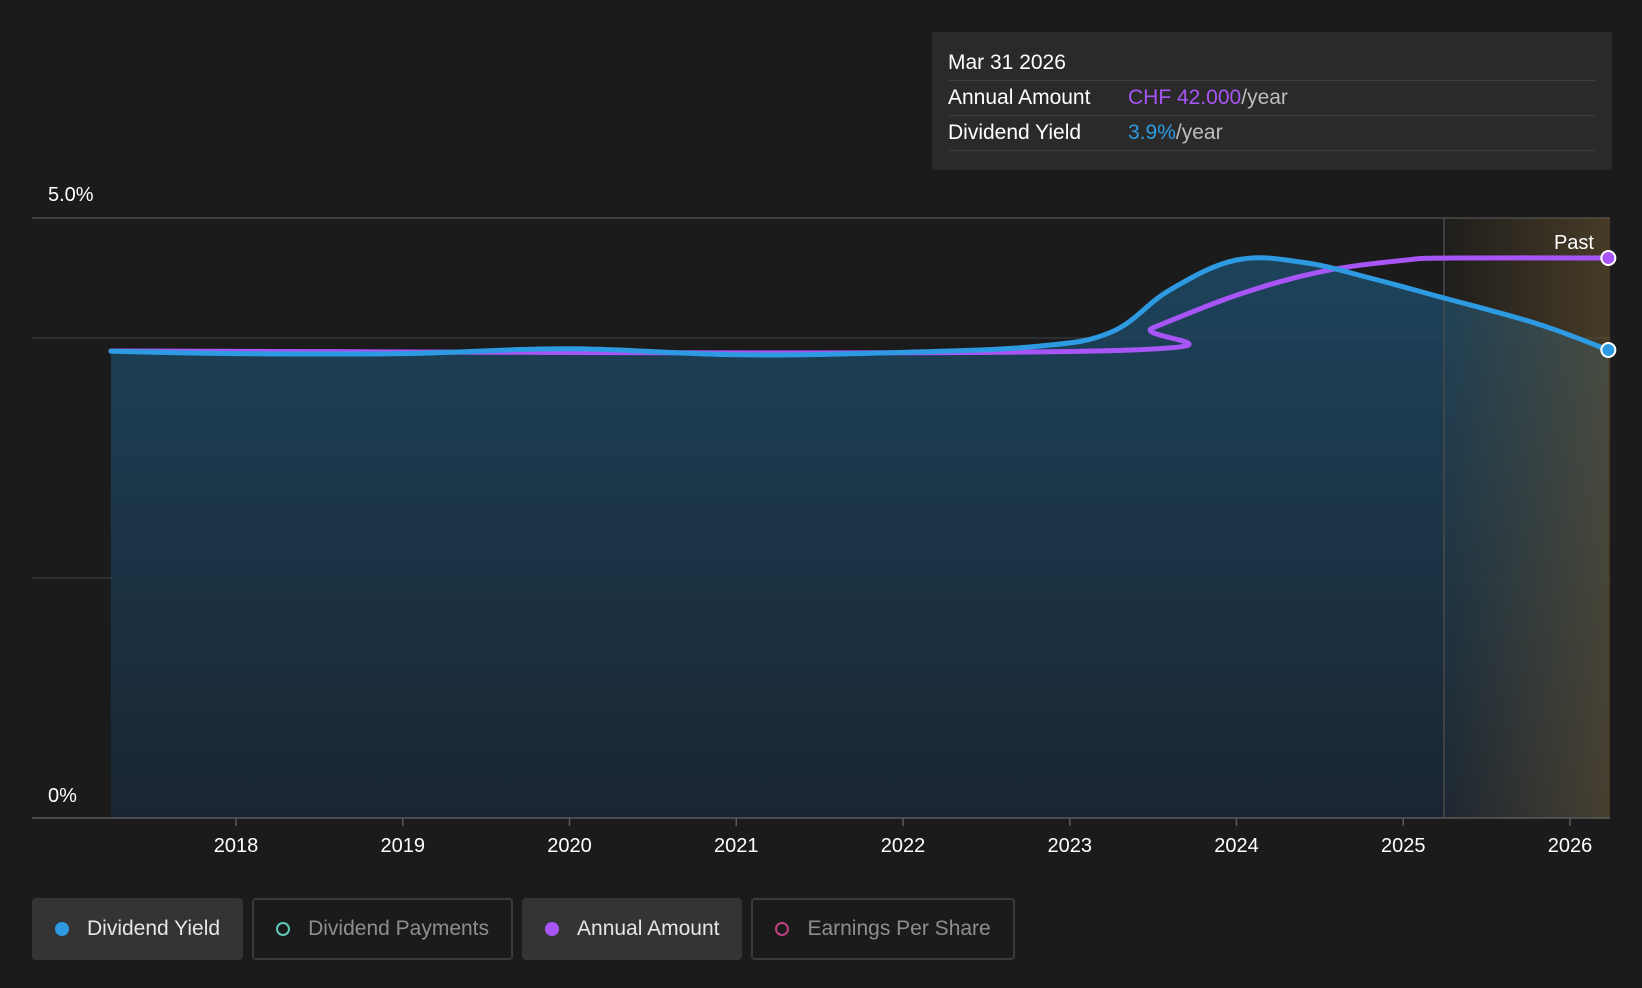 The width and height of the screenshot is (1642, 988). I want to click on past-shade, so click(1527, 518).